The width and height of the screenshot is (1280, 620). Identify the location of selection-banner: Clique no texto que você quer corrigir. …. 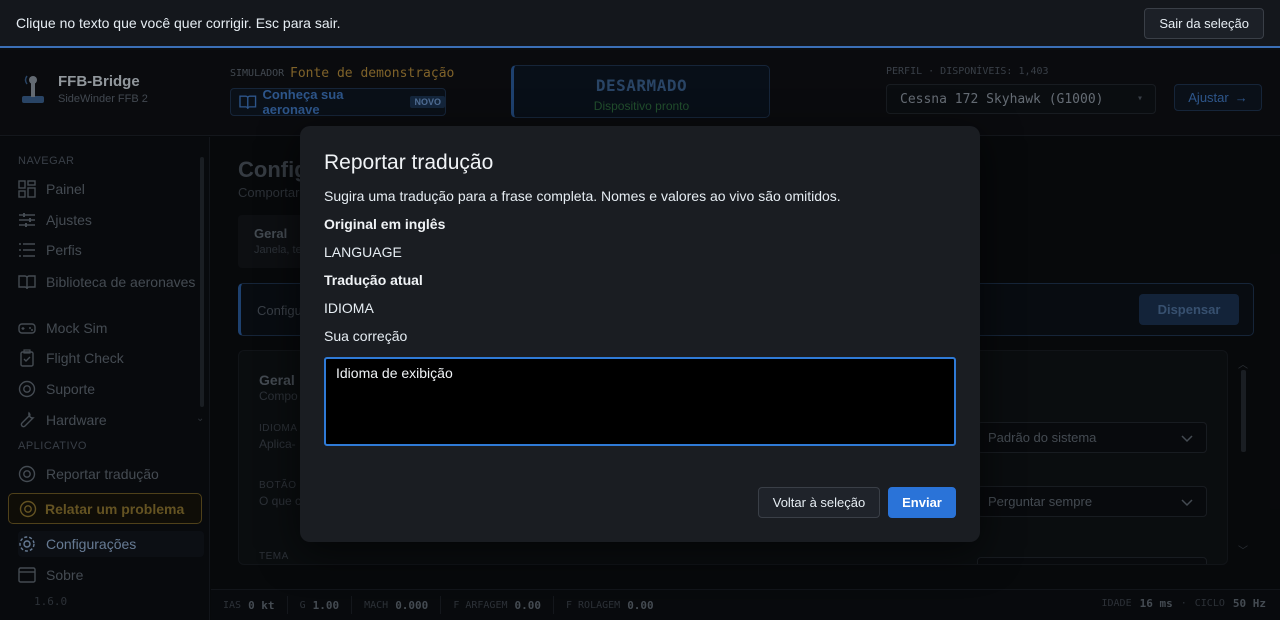
(640, 24).